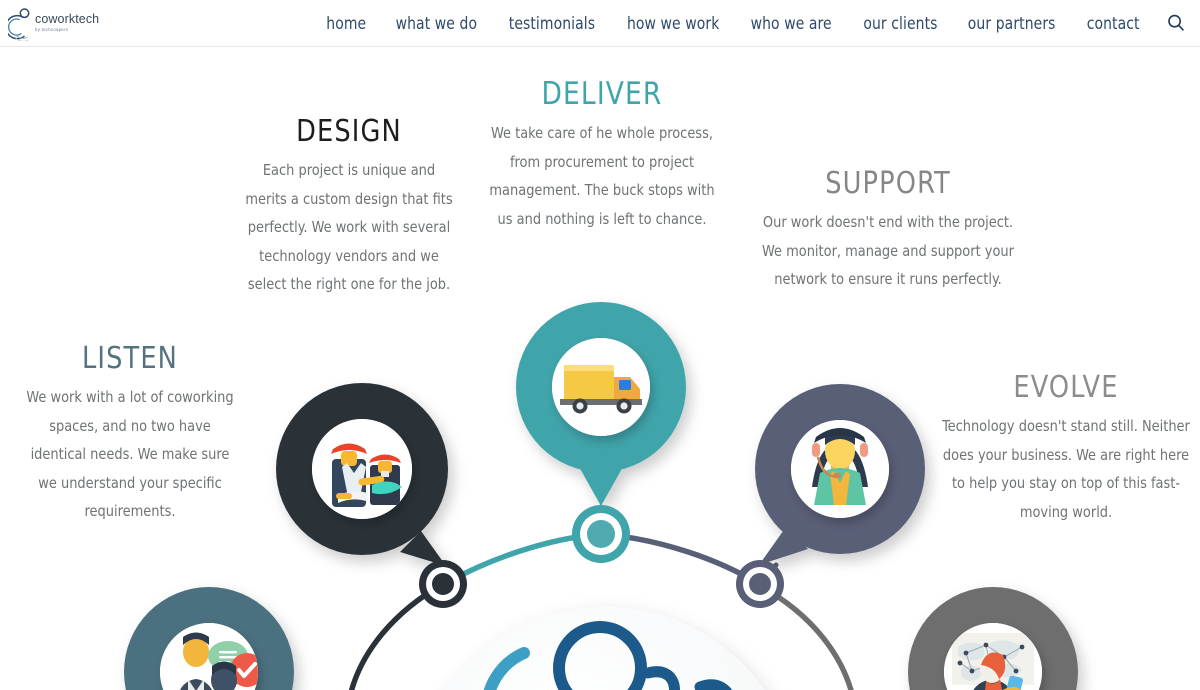  Describe the element at coordinates (601, 387) in the screenshot. I see `delivery-truck-icon` at that location.